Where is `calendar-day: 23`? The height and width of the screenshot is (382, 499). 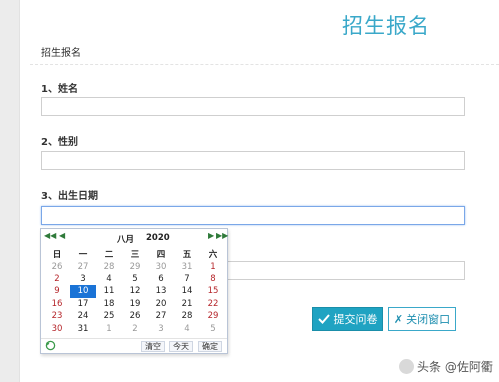 calendar-day: 23 is located at coordinates (57, 316).